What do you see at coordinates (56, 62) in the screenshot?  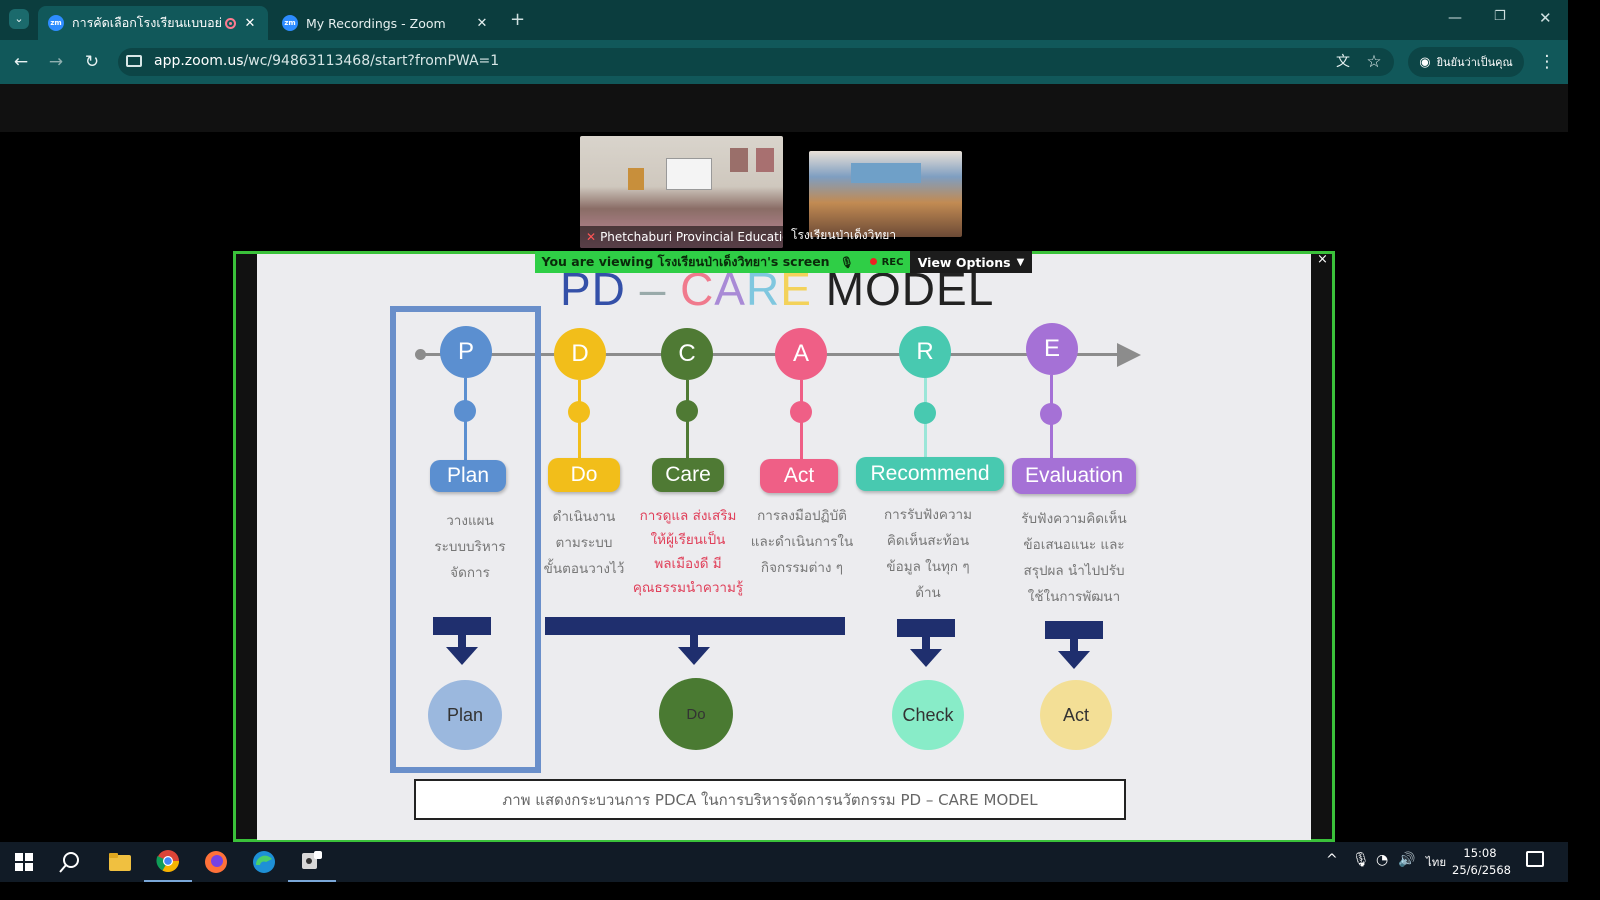 I see `forward-arrow-icon: →` at bounding box center [56, 62].